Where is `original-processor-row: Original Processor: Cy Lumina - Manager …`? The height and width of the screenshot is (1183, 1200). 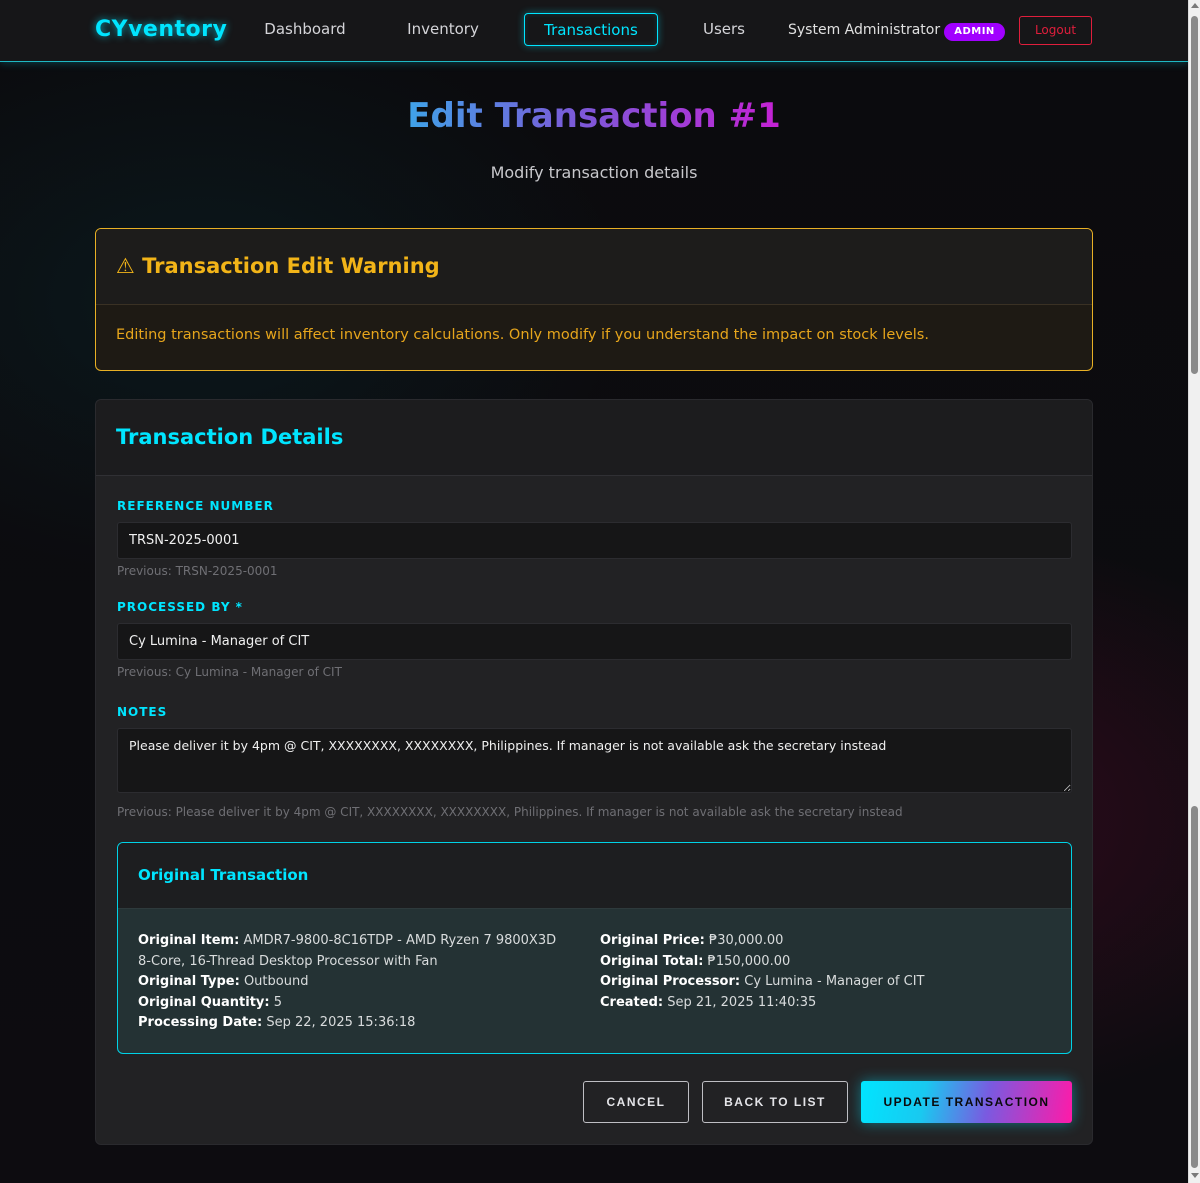
original-processor-row: Original Processor: Cy Lumina - Manager … is located at coordinates (762, 981).